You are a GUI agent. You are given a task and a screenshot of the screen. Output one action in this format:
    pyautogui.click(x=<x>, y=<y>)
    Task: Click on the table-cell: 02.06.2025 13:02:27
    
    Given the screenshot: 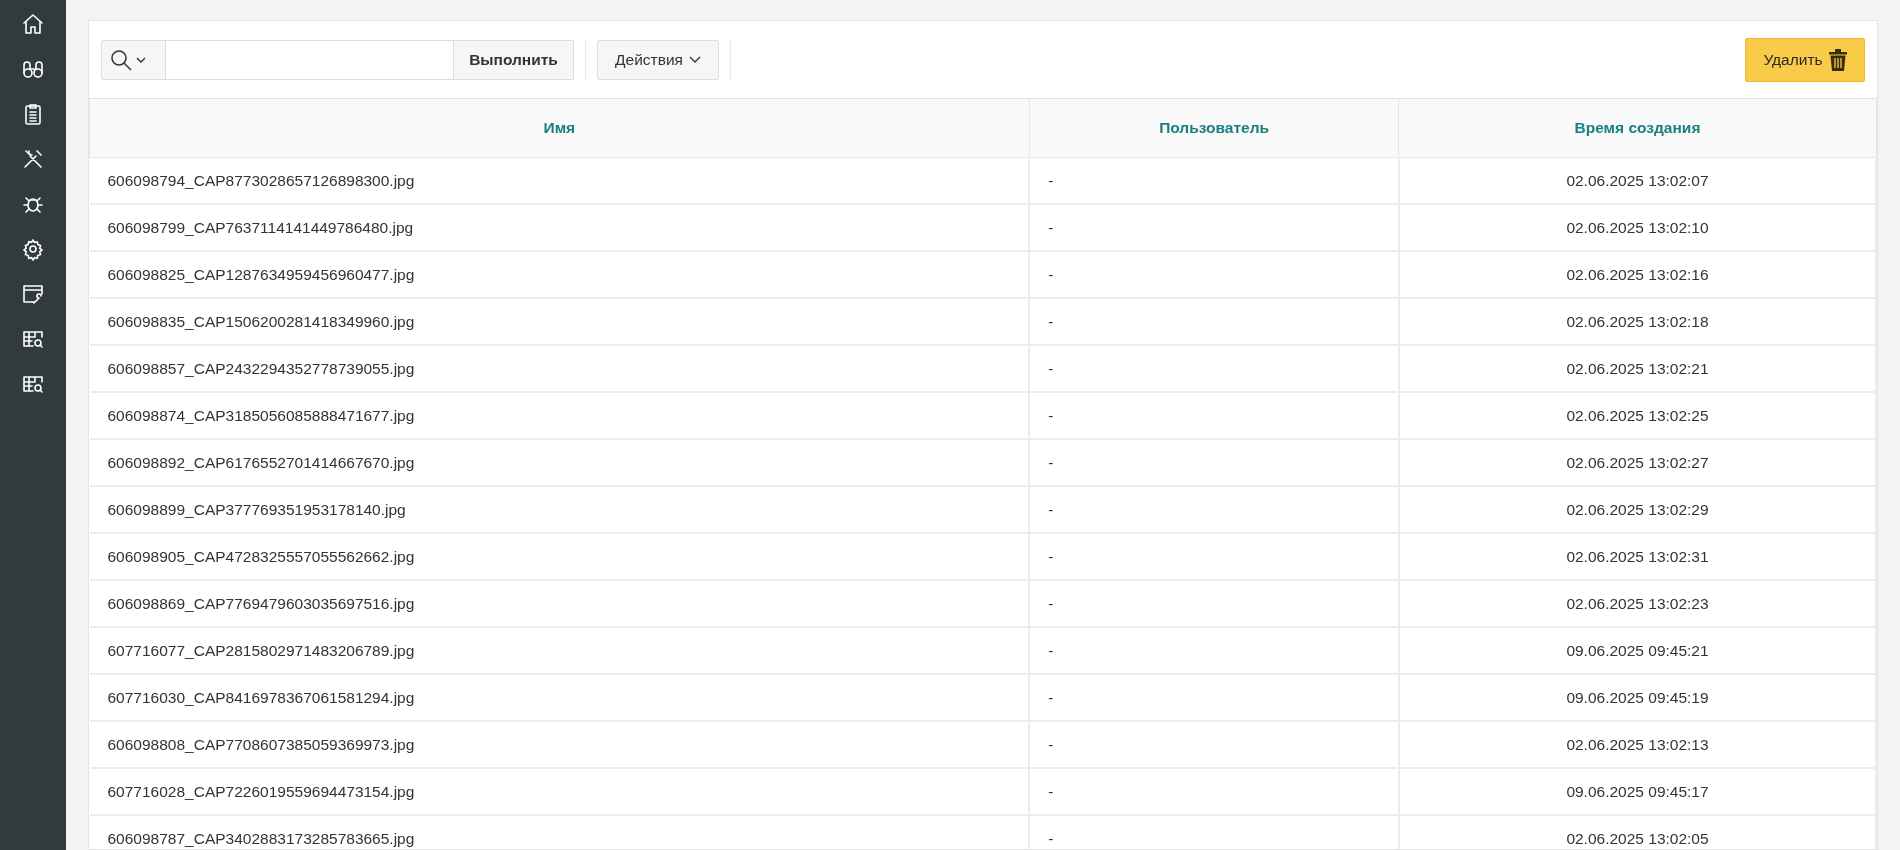 What is the action you would take?
    pyautogui.click(x=1637, y=462)
    